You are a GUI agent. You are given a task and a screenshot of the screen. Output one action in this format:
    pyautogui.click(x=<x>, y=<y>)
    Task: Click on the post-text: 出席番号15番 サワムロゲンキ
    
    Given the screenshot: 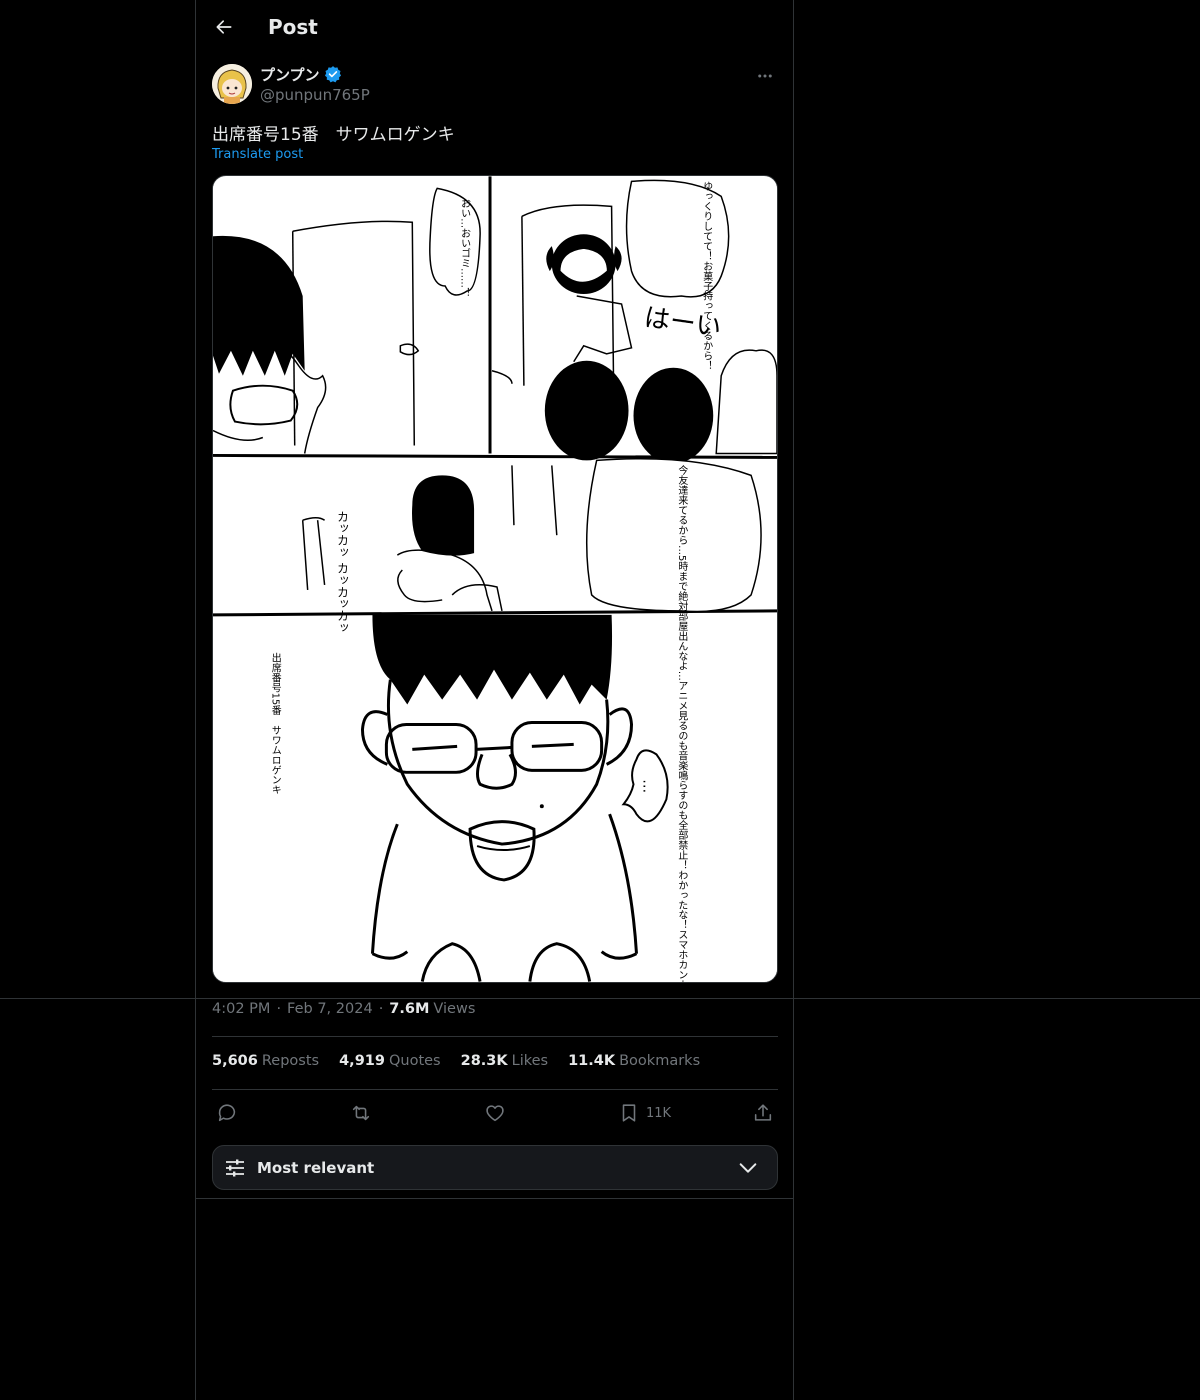 What is the action you would take?
    pyautogui.click(x=333, y=135)
    